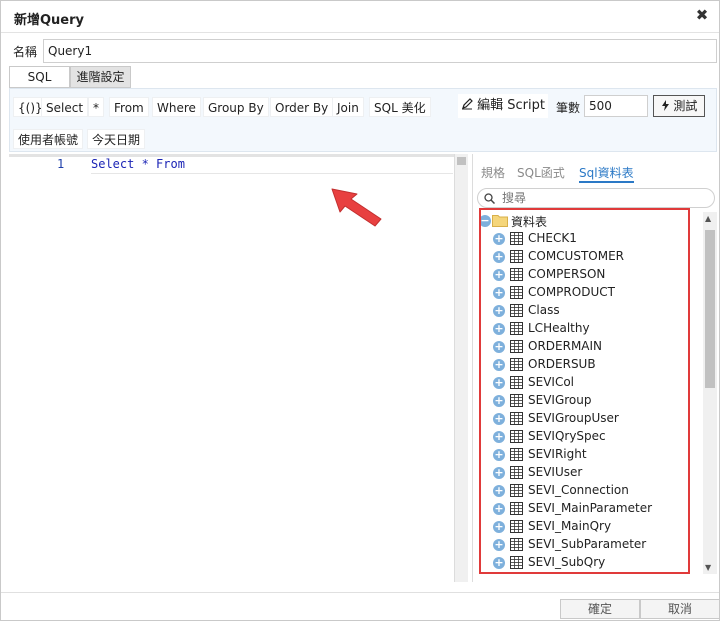  I want to click on table-list-item: + COMPERSON, so click(588, 275).